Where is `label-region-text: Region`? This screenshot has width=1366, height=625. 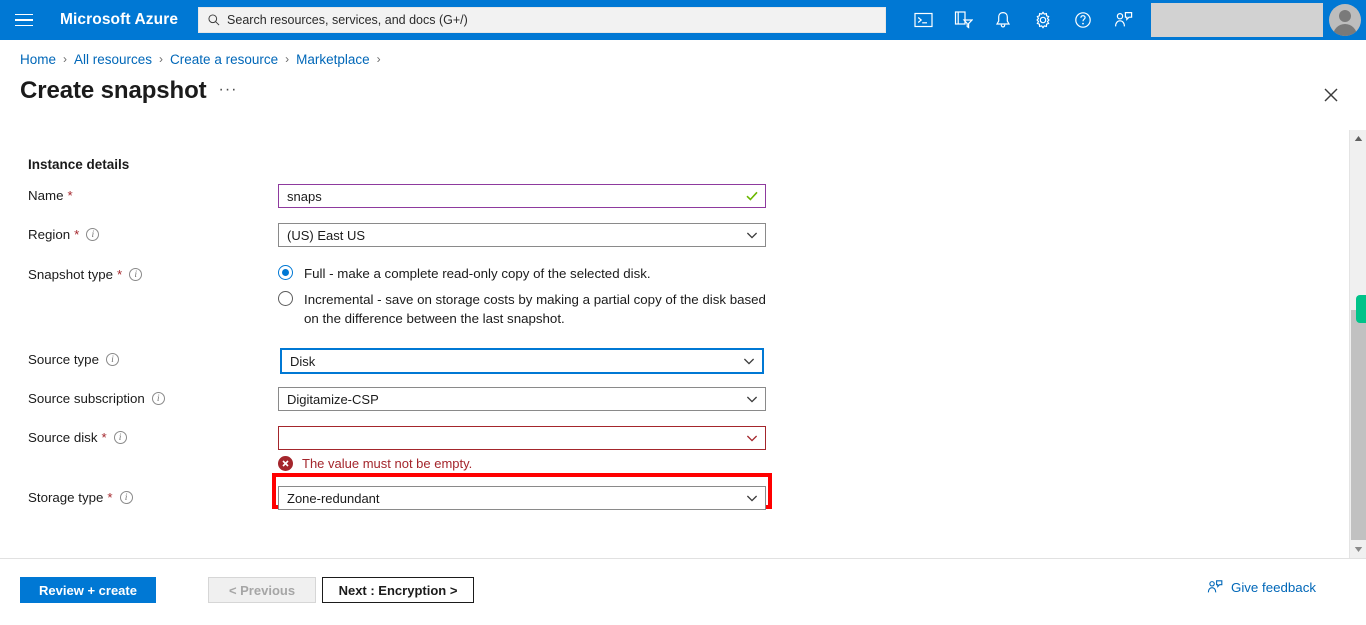 label-region-text: Region is located at coordinates (49, 234).